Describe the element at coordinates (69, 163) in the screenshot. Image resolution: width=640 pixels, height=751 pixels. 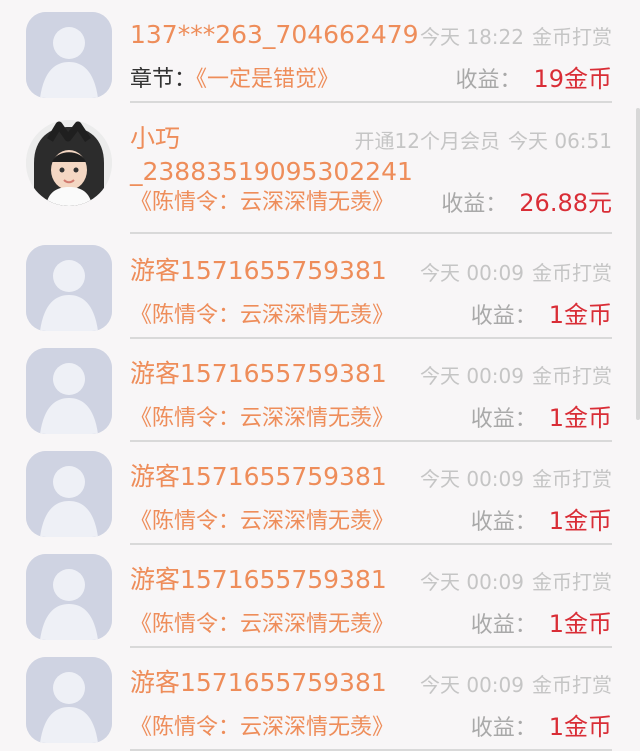
I see `photo-avatar-icon` at that location.